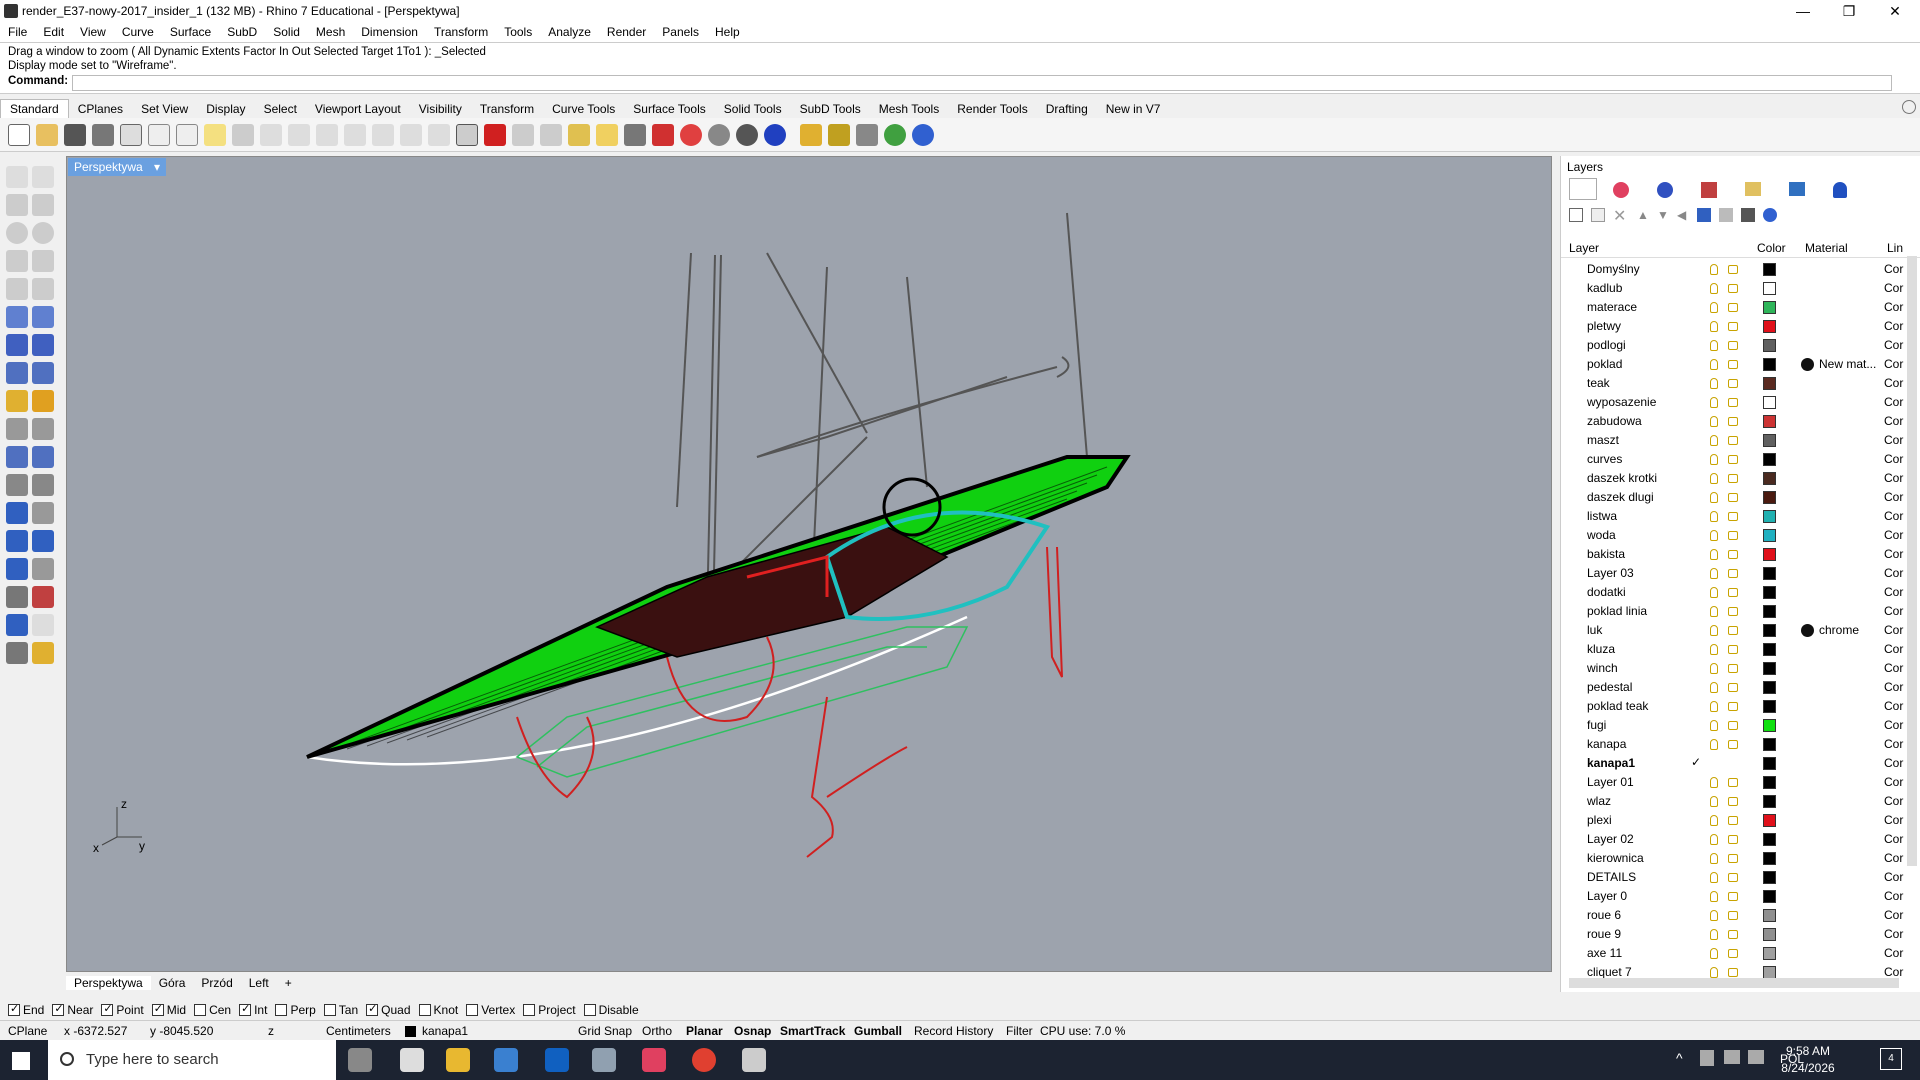 The width and height of the screenshot is (1920, 1080). Describe the element at coordinates (411, 135) in the screenshot. I see `zoom-selected-icon` at that location.